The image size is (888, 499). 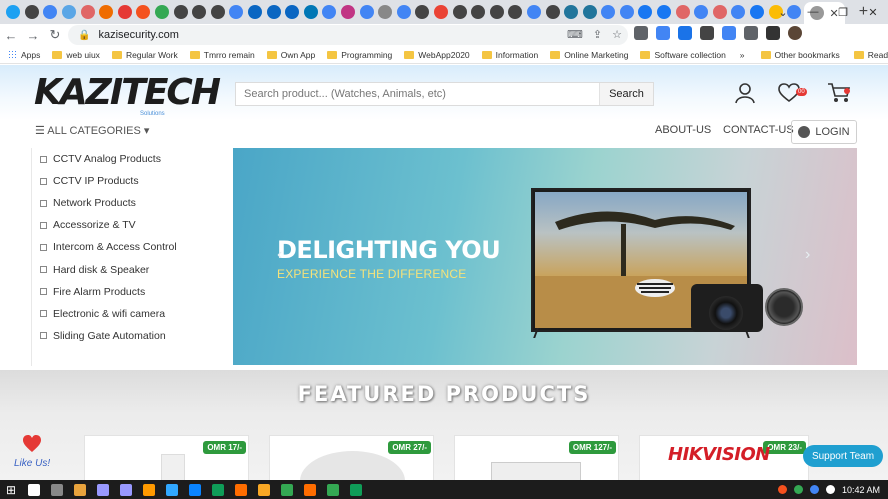 What do you see at coordinates (813, 12) in the screenshot?
I see `minimize-icon: —` at bounding box center [813, 12].